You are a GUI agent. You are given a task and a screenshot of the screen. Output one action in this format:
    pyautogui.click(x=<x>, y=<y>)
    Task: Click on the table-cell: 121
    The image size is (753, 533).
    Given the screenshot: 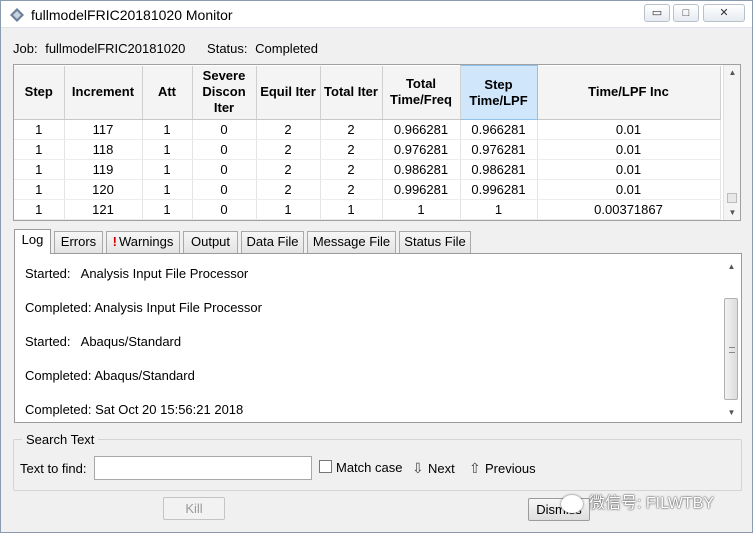 What is the action you would take?
    pyautogui.click(x=103, y=209)
    